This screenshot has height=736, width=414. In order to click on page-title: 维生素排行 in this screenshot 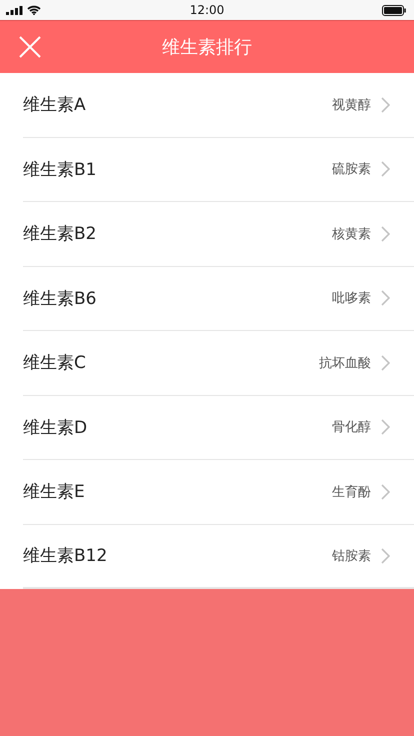, I will do `click(207, 47)`.